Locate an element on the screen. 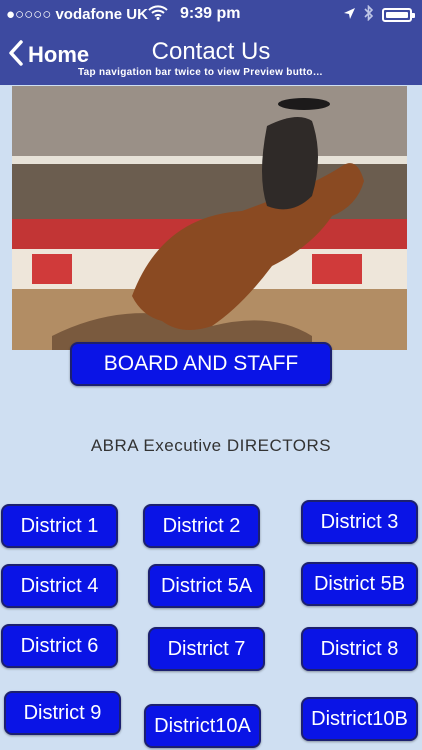 The height and width of the screenshot is (750, 422). district-4-button: District 4 is located at coordinates (59, 586).